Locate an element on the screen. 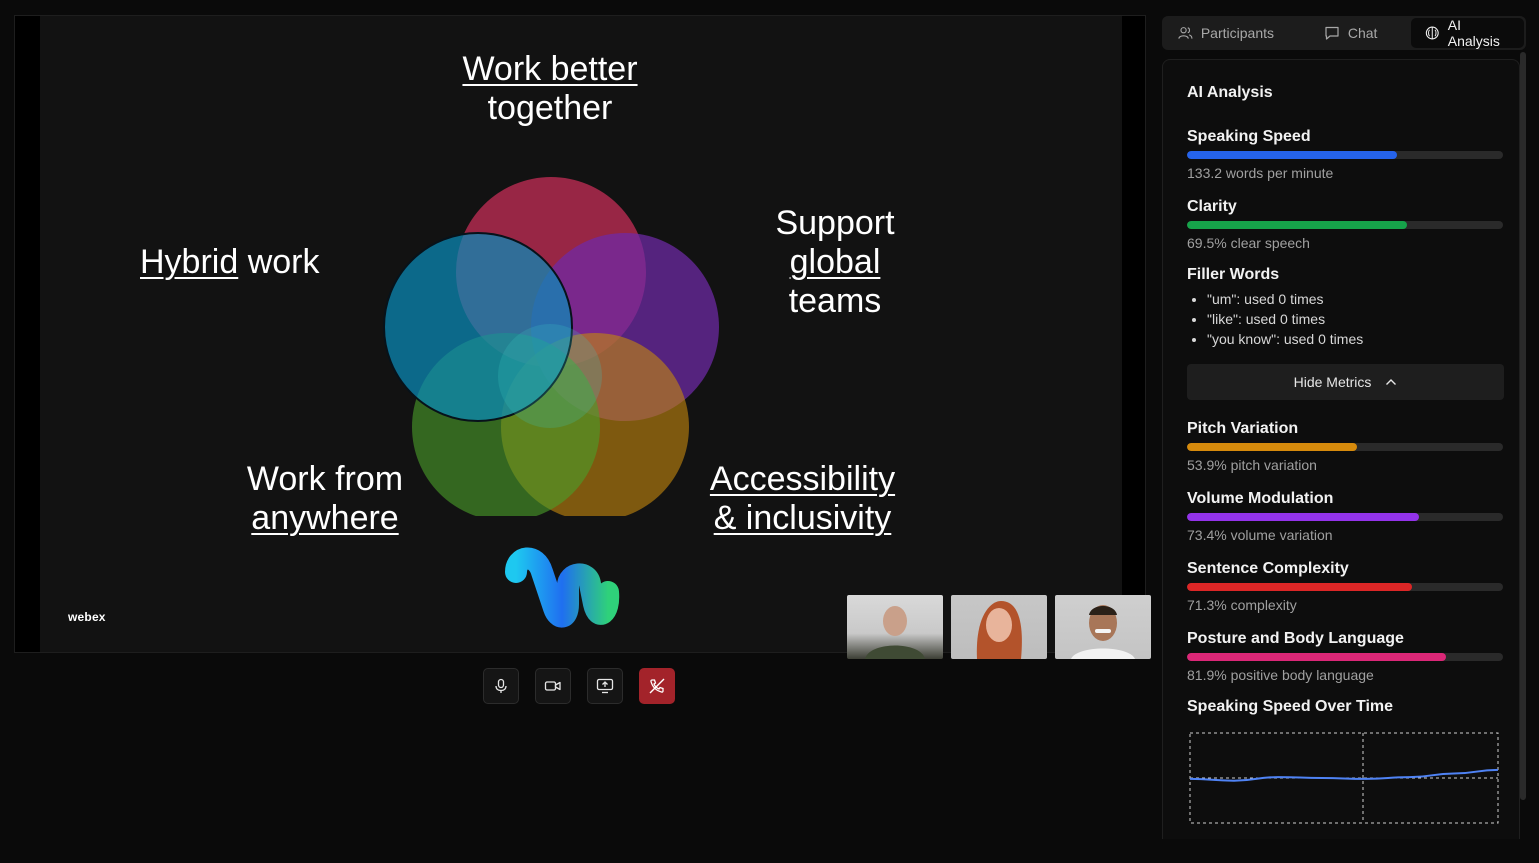  metric-speaking-speed: Speaking Speed 133.2 words per minute is located at coordinates (1345, 154).